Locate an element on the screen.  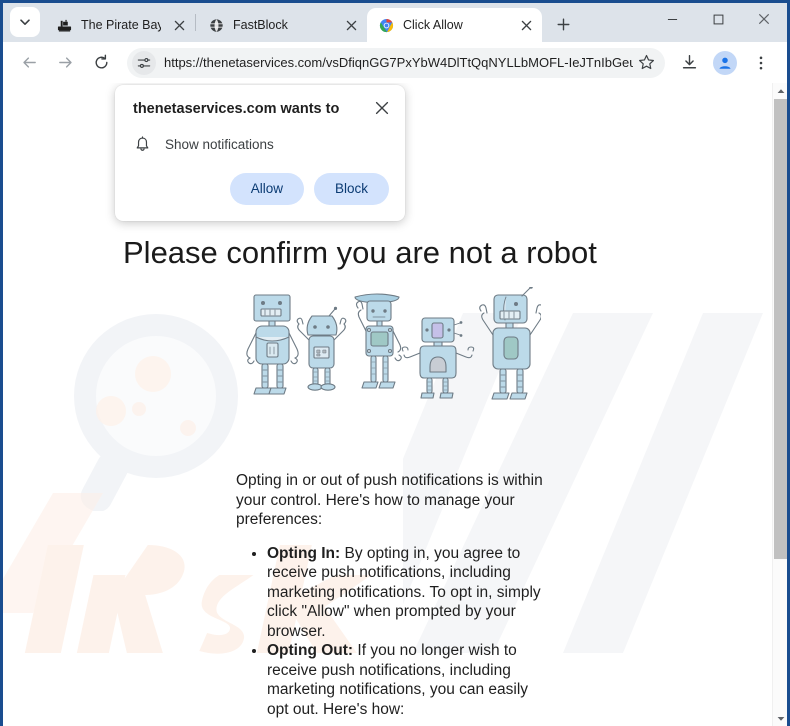
dialog-title: thenetaservices.com wants to is located at coordinates (236, 109).